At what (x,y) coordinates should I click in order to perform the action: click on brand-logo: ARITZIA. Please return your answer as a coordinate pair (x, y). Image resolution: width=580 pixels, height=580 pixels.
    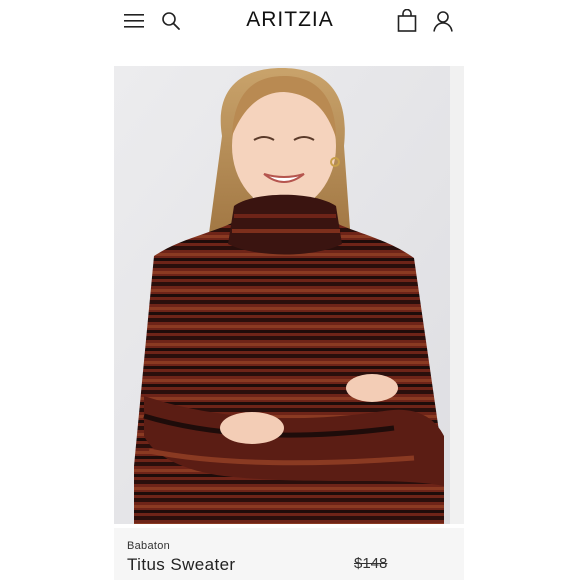
    Looking at the image, I should click on (290, 20).